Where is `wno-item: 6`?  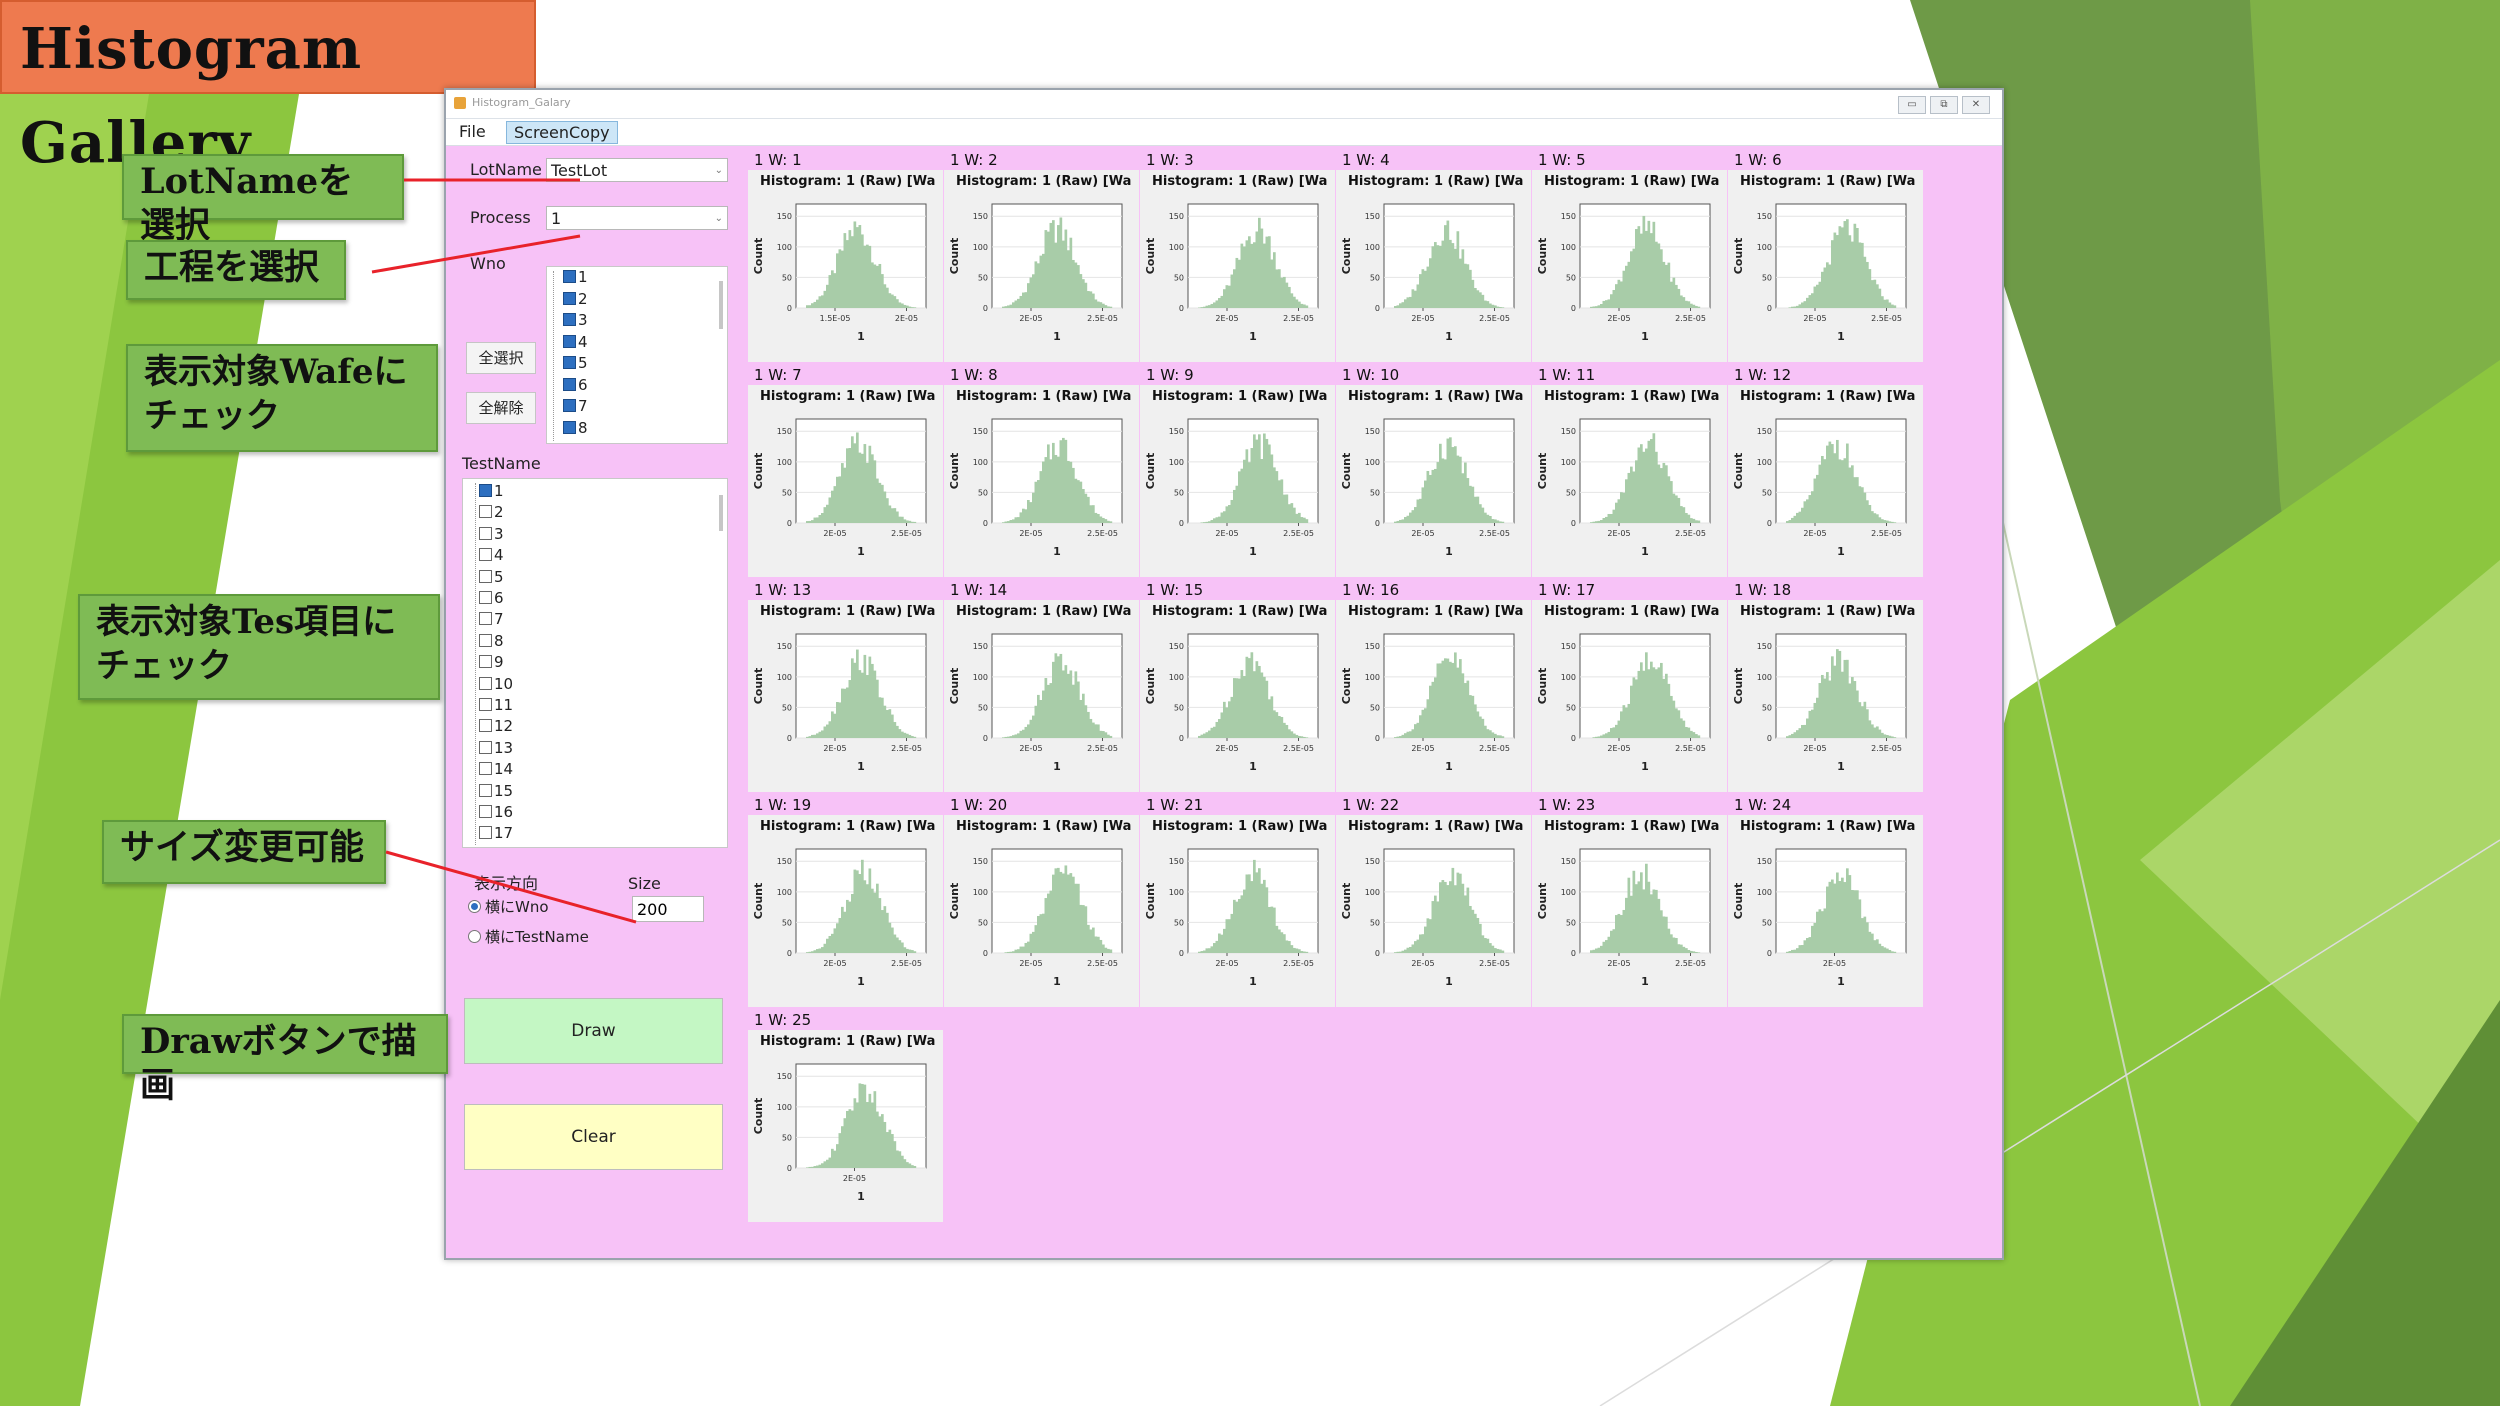 wno-item: 6 is located at coordinates (575, 385).